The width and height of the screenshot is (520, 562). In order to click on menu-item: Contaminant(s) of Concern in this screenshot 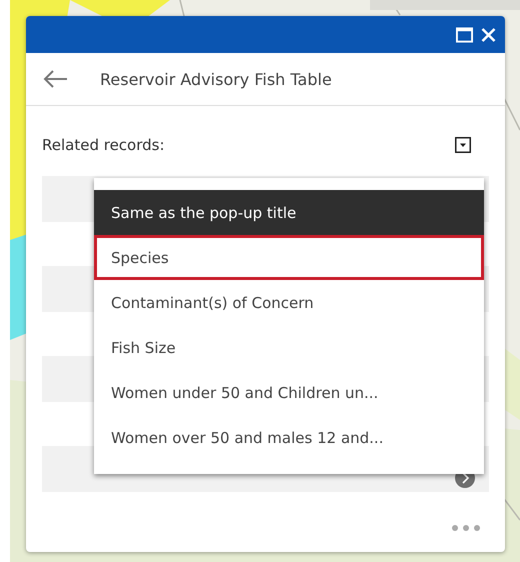, I will do `click(289, 302)`.